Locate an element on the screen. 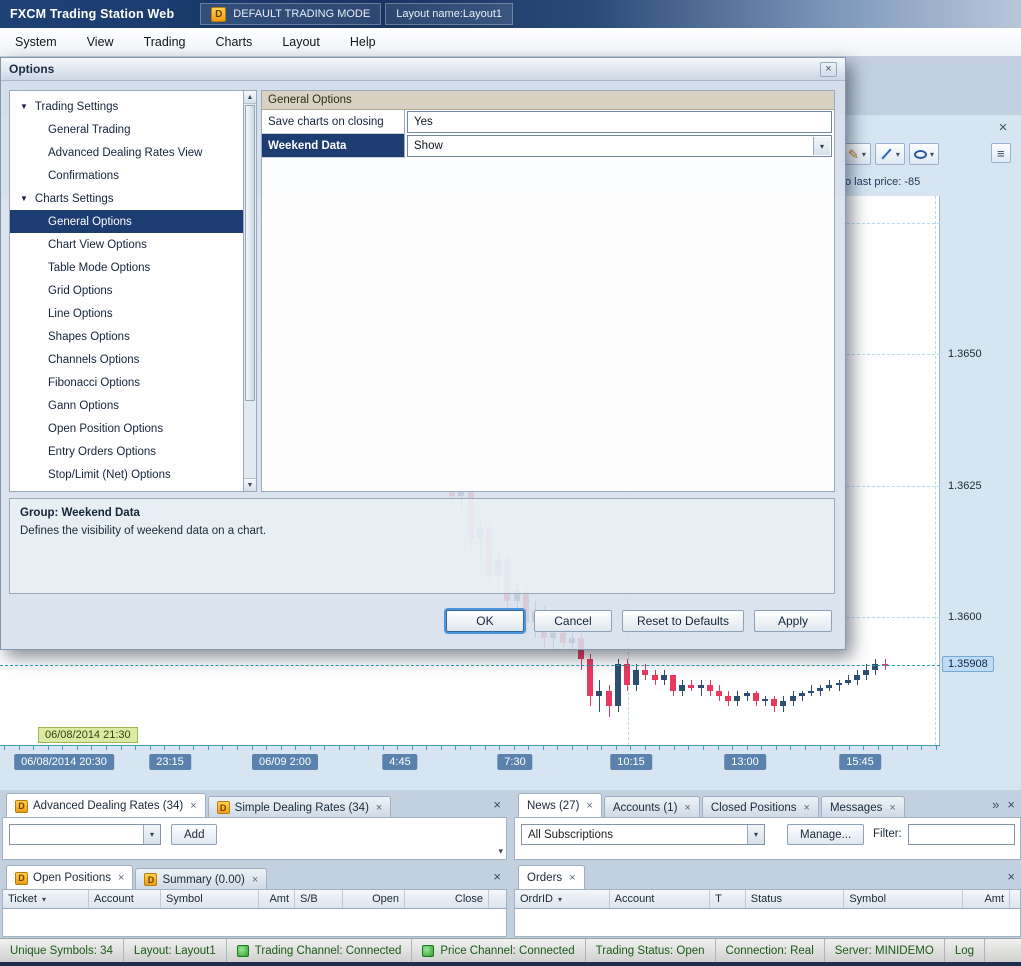 The width and height of the screenshot is (1021, 966). menu-item-layout: Layout is located at coordinates (301, 42).